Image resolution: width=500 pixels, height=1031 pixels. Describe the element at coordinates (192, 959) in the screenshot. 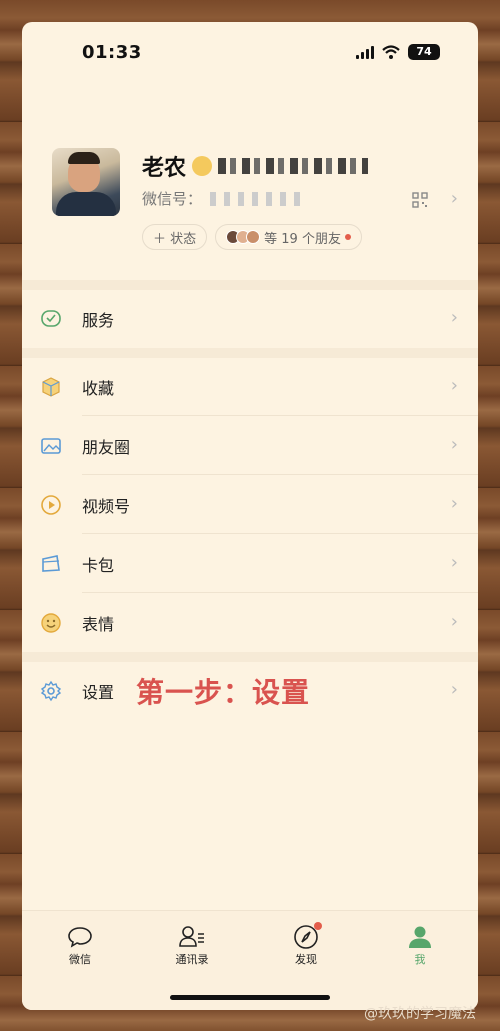

I see `tab-label: 通讯录` at that location.